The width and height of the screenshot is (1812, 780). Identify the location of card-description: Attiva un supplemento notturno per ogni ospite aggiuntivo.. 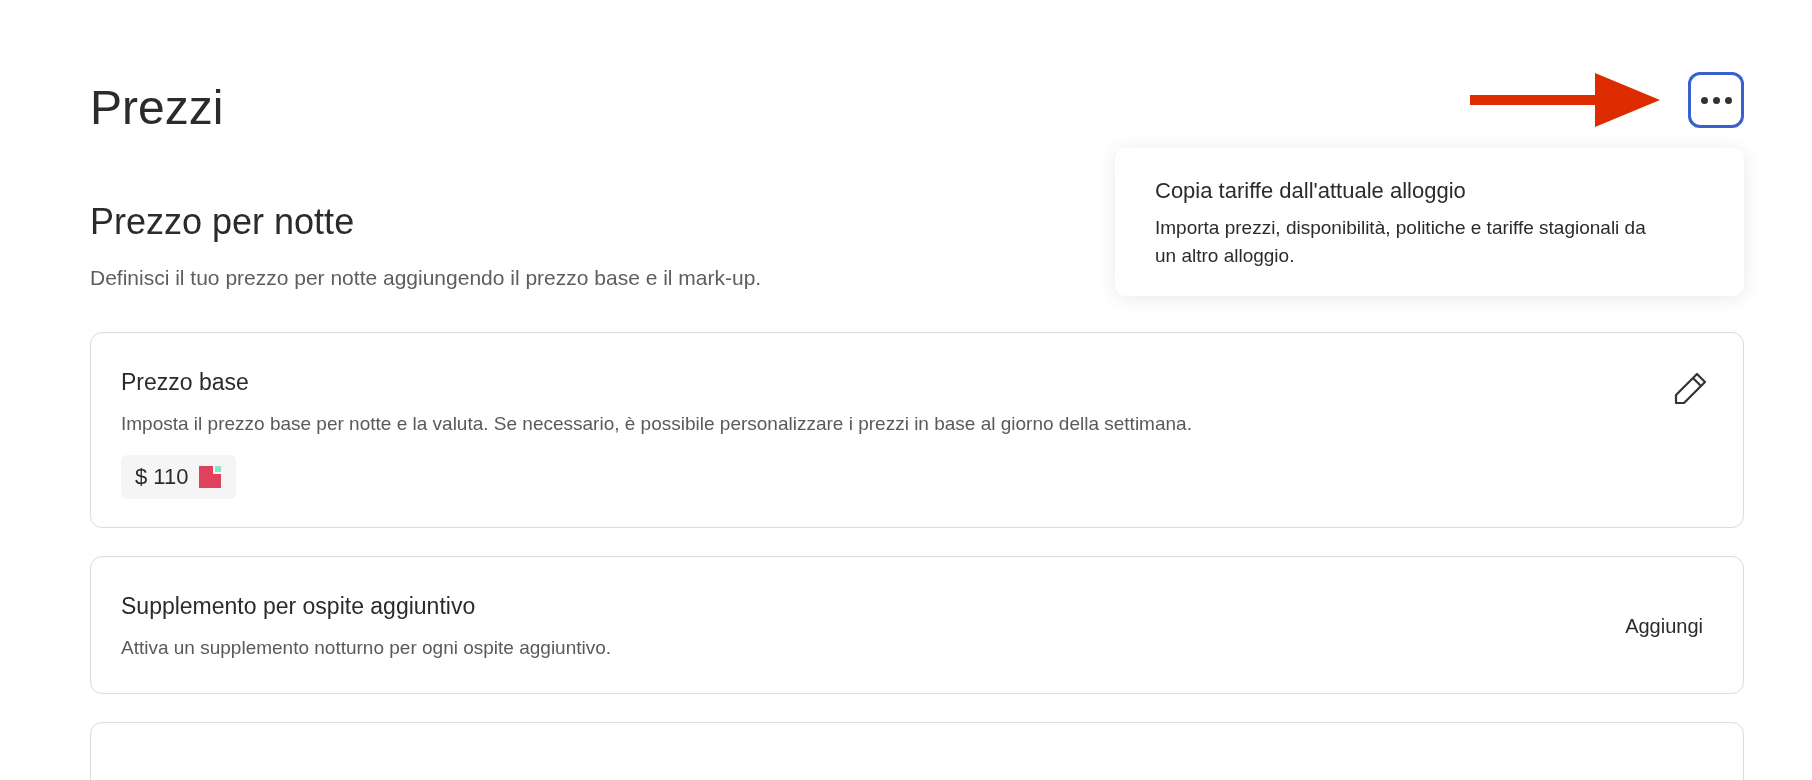
(366, 648).